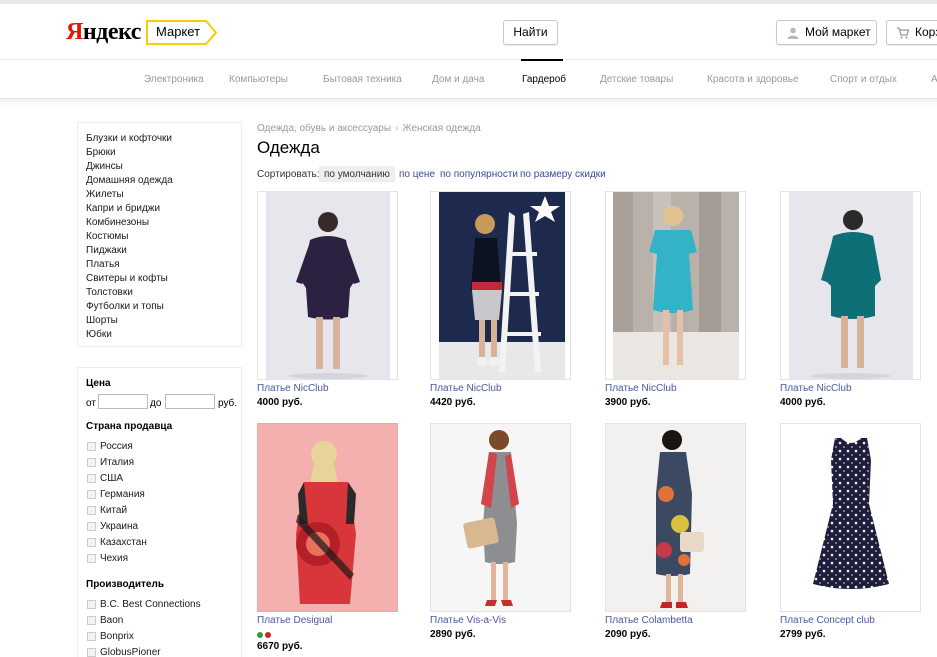 The image size is (937, 657). I want to click on market-tag: Маркет, so click(182, 32).